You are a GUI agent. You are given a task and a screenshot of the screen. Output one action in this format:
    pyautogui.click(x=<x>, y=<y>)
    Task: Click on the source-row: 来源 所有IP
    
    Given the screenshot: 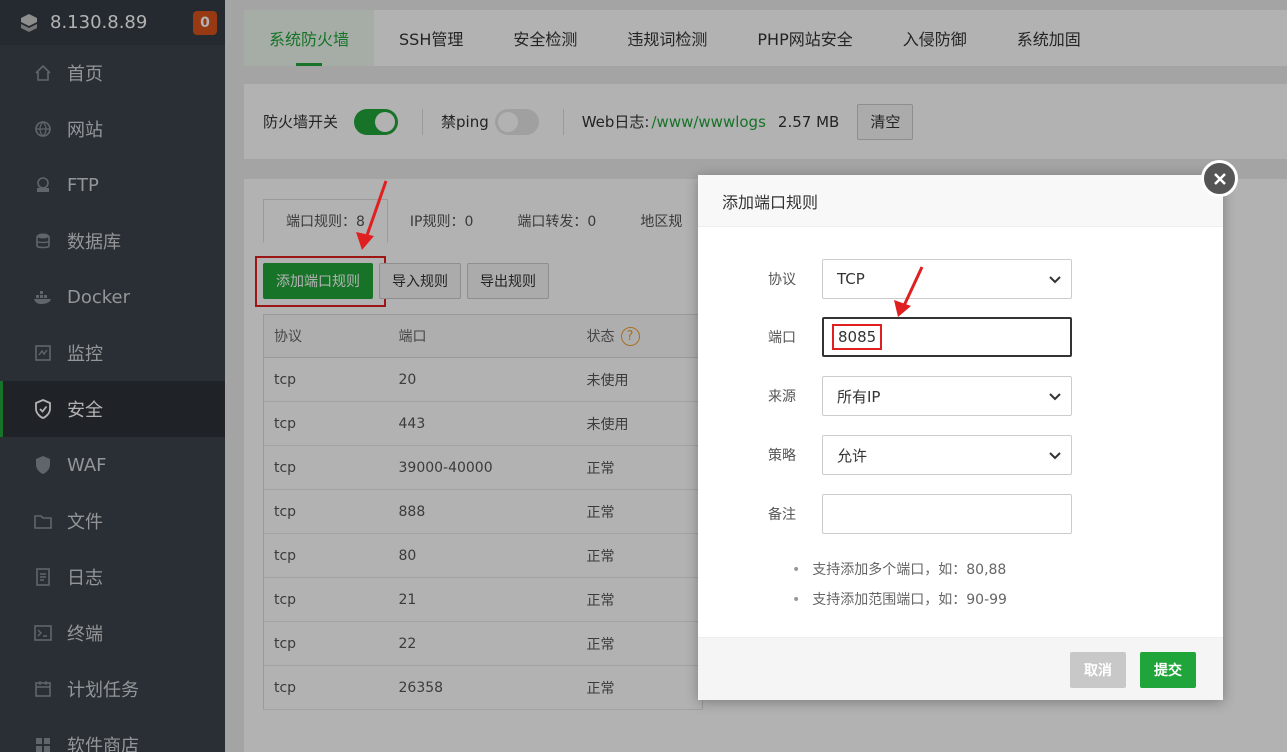 What is the action you would take?
    pyautogui.click(x=960, y=396)
    